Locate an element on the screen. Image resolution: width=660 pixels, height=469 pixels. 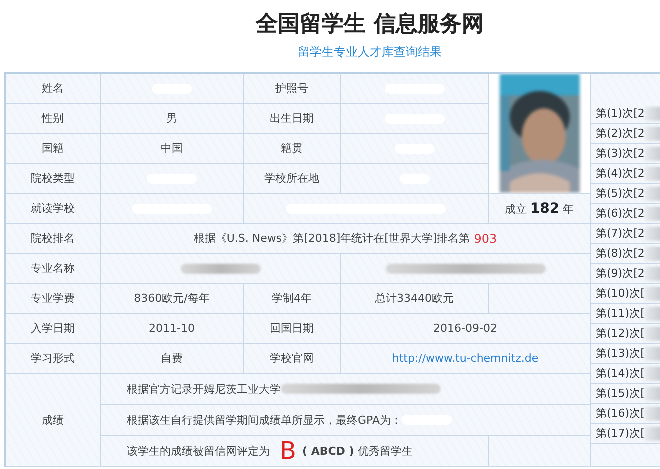
record-entry: 第(7)次[2 is located at coordinates (620, 233).